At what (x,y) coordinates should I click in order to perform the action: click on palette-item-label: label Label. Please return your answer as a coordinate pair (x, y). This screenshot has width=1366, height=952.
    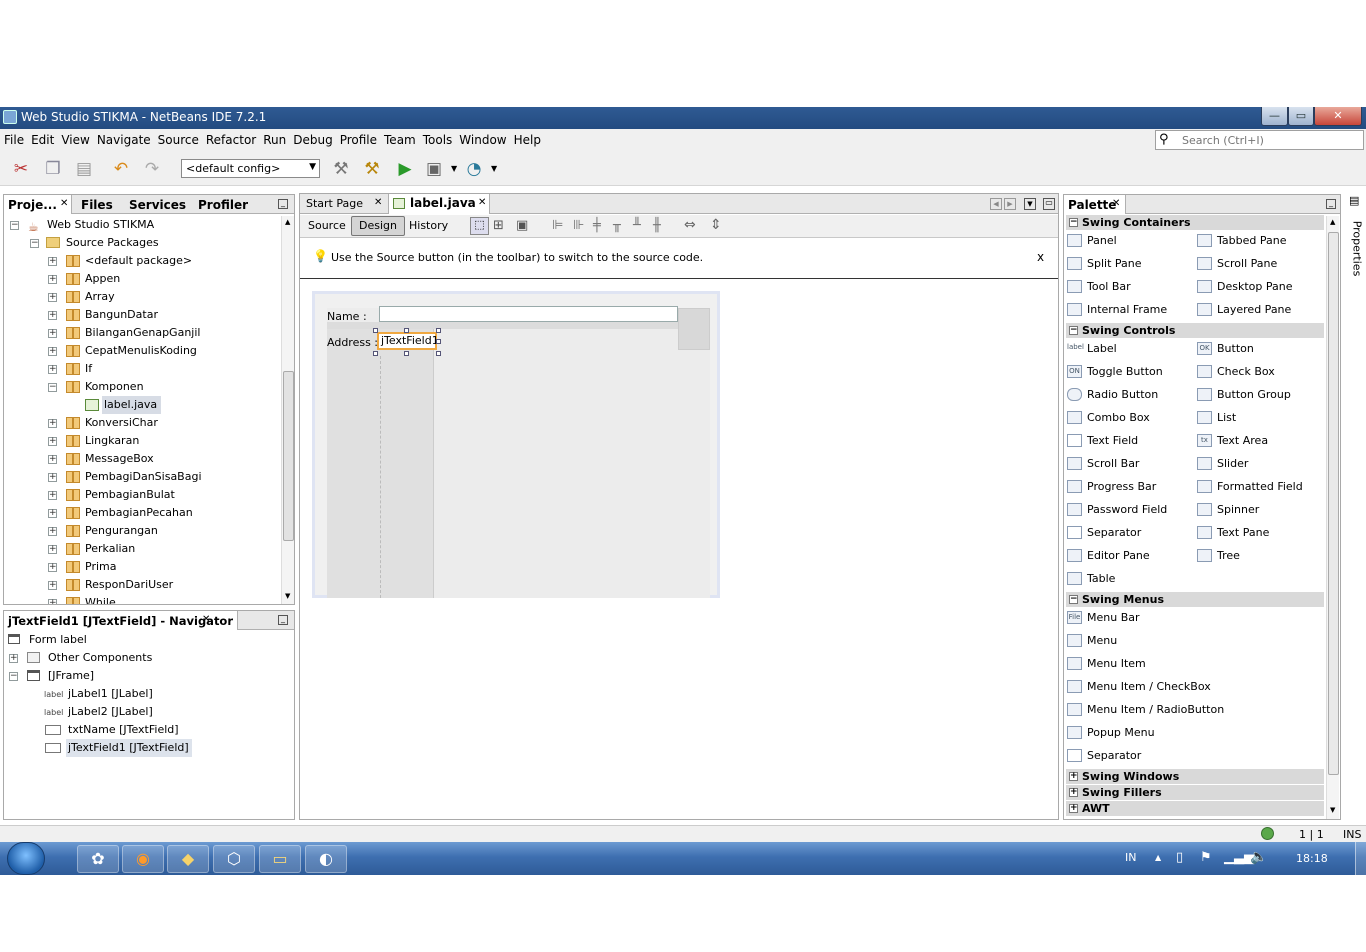
    Looking at the image, I should click on (1092, 349).